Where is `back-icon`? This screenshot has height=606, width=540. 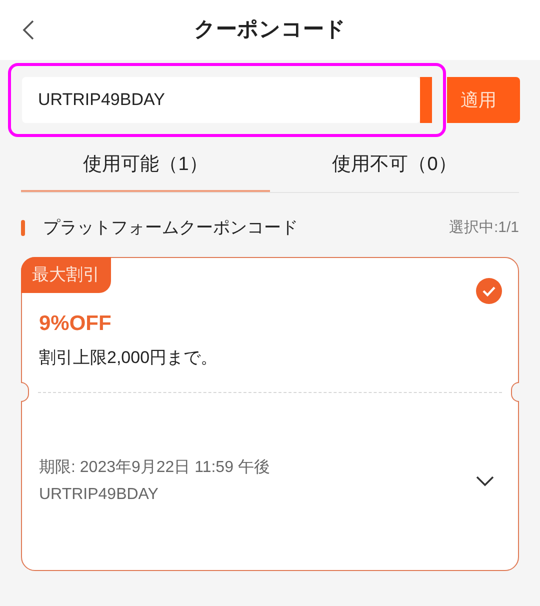 back-icon is located at coordinates (28, 30).